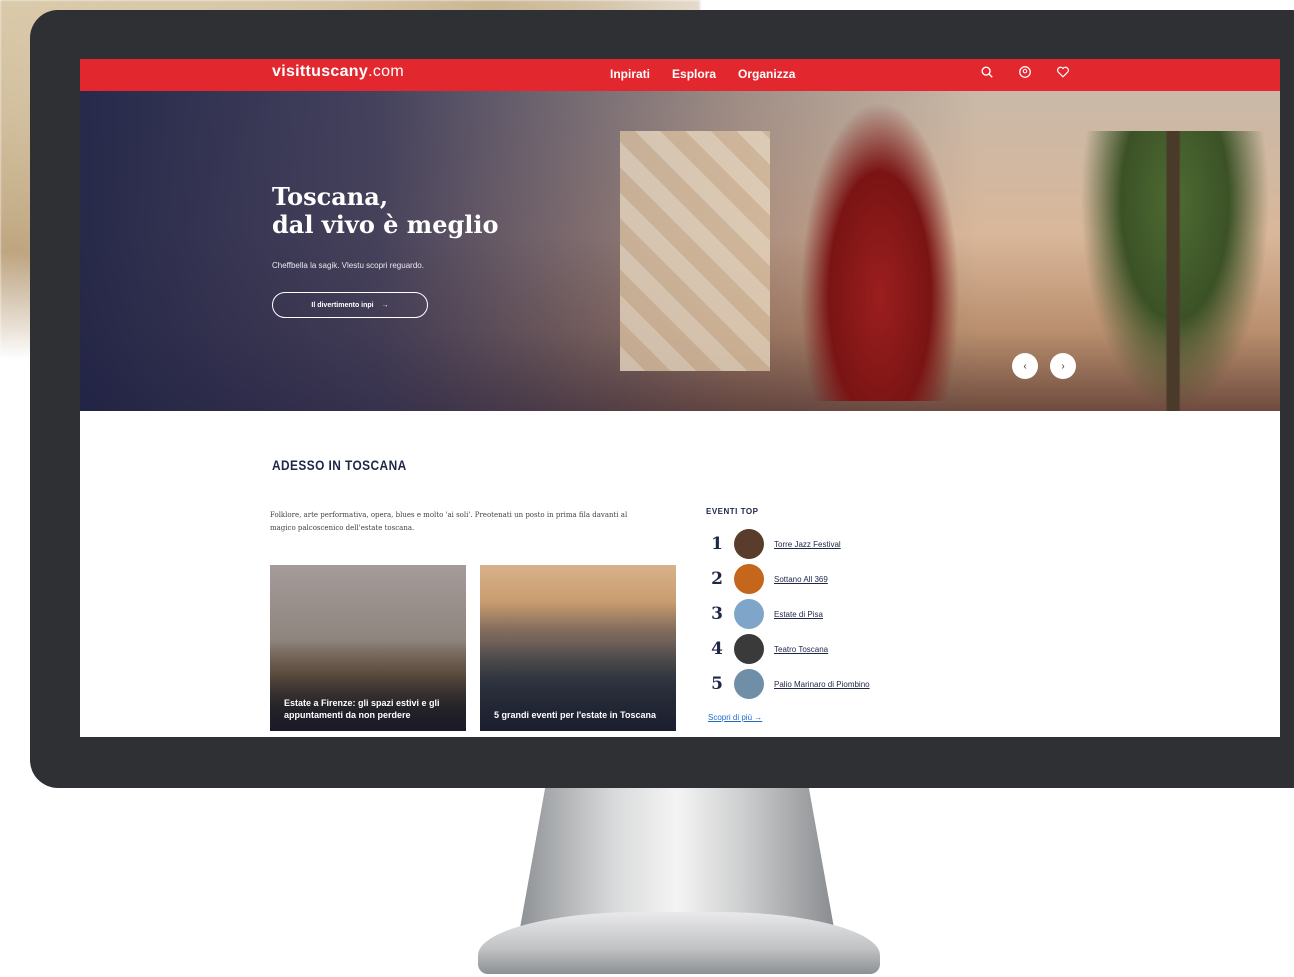  What do you see at coordinates (385, 305) in the screenshot?
I see `arrow-right-icon: →` at bounding box center [385, 305].